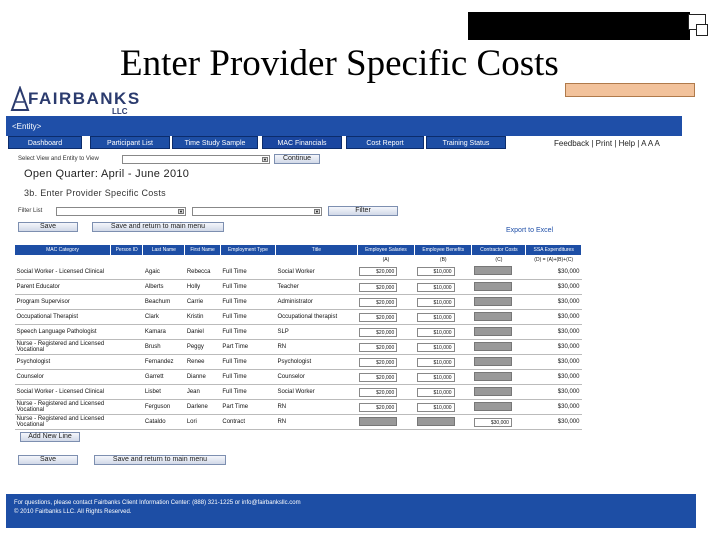 Image resolution: width=720 pixels, height=540 pixels. I want to click on fairbanks-logo: FAIRBANKS LLC, so click(80, 102).